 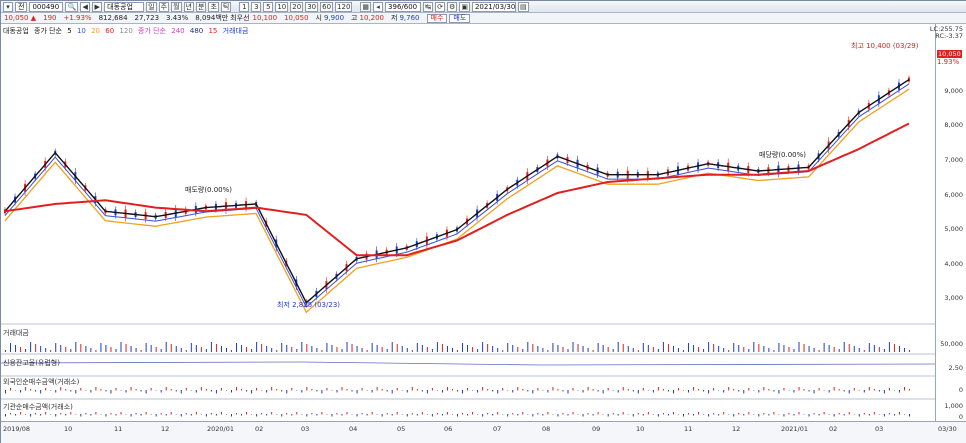 What do you see at coordinates (282, 6) in the screenshot?
I see `interval-10: 10` at bounding box center [282, 6].